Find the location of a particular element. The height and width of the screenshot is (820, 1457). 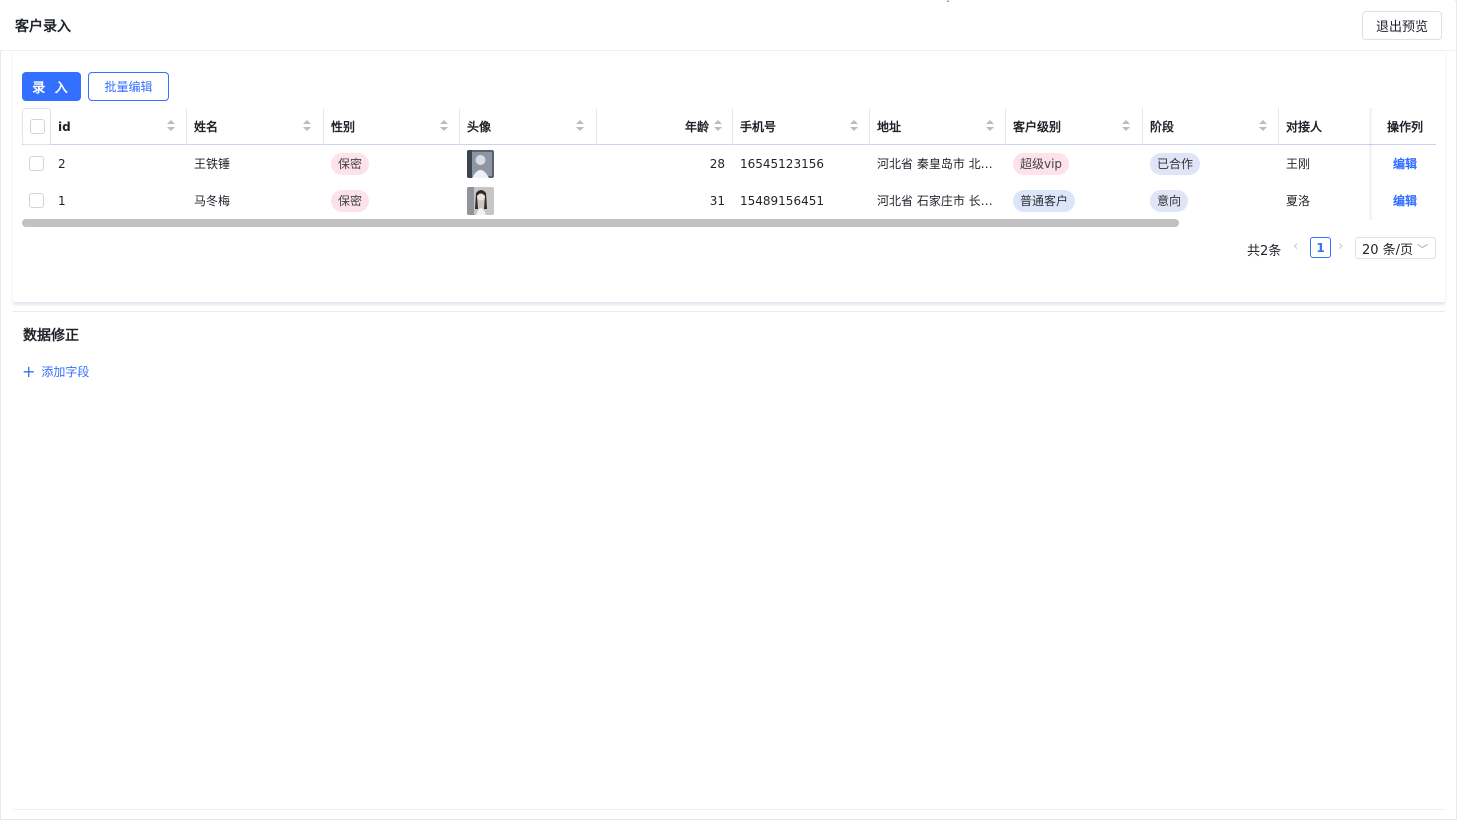

column-header-contact: 对接人 is located at coordinates (1304, 127).